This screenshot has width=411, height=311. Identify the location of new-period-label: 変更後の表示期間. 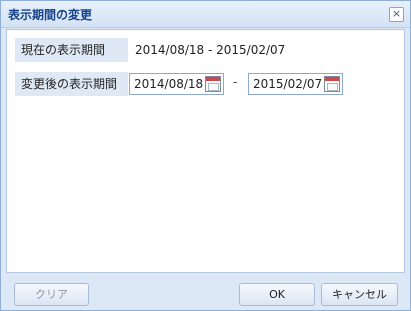
(71, 84).